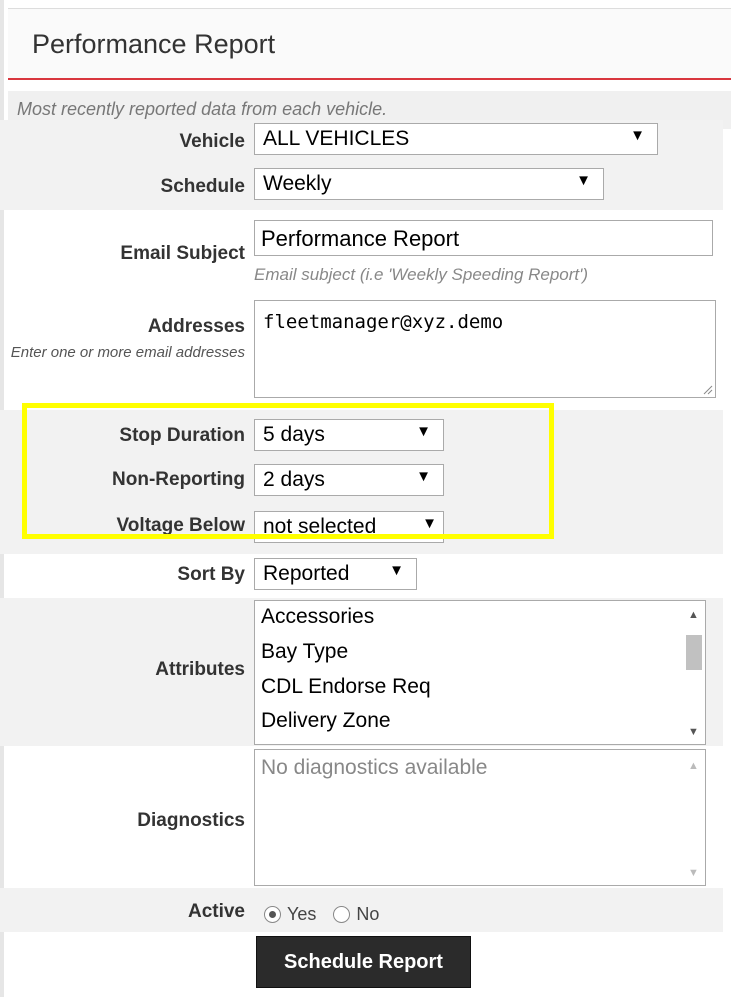 The width and height of the screenshot is (731, 998). What do you see at coordinates (127, 352) in the screenshot?
I see `addresses-sublabel: Enter one or more email addresses` at bounding box center [127, 352].